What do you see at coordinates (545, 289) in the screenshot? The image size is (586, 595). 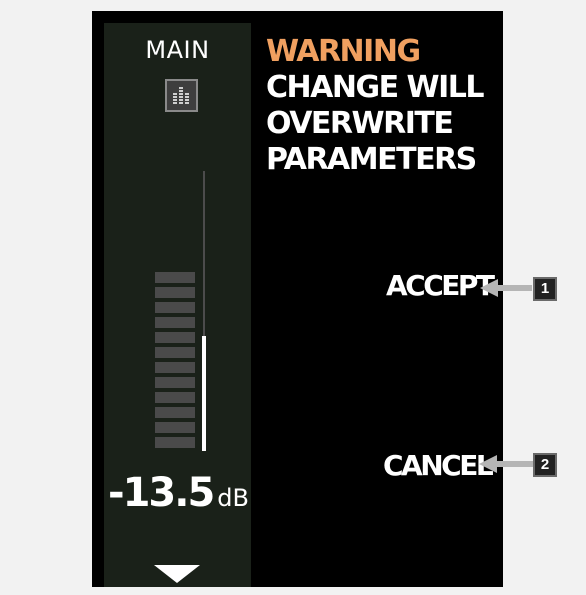 I see `callout-badge-accept: 1` at bounding box center [545, 289].